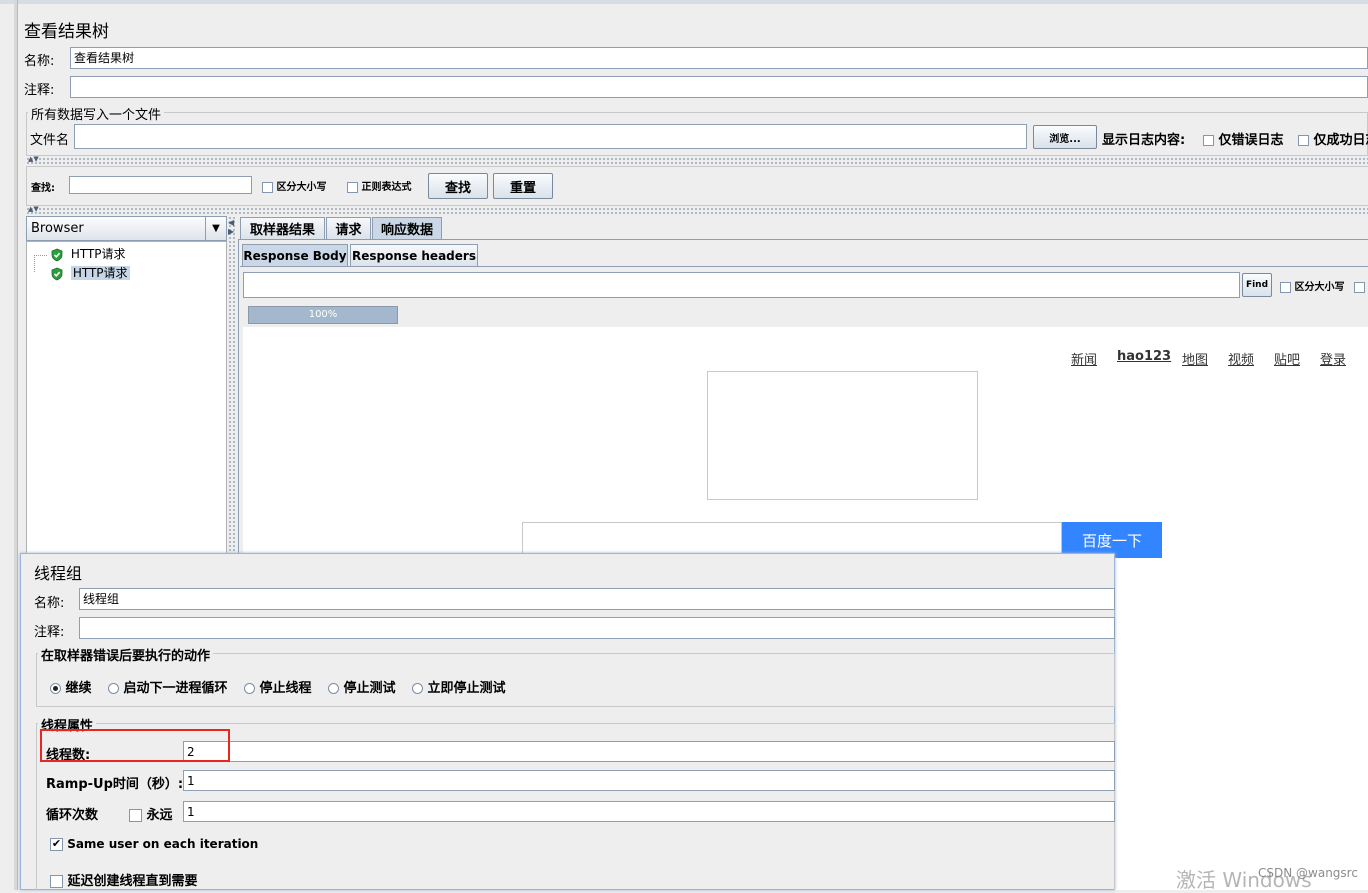 The height and width of the screenshot is (893, 1368). What do you see at coordinates (232, 388) in the screenshot?
I see `vertical-splitter` at bounding box center [232, 388].